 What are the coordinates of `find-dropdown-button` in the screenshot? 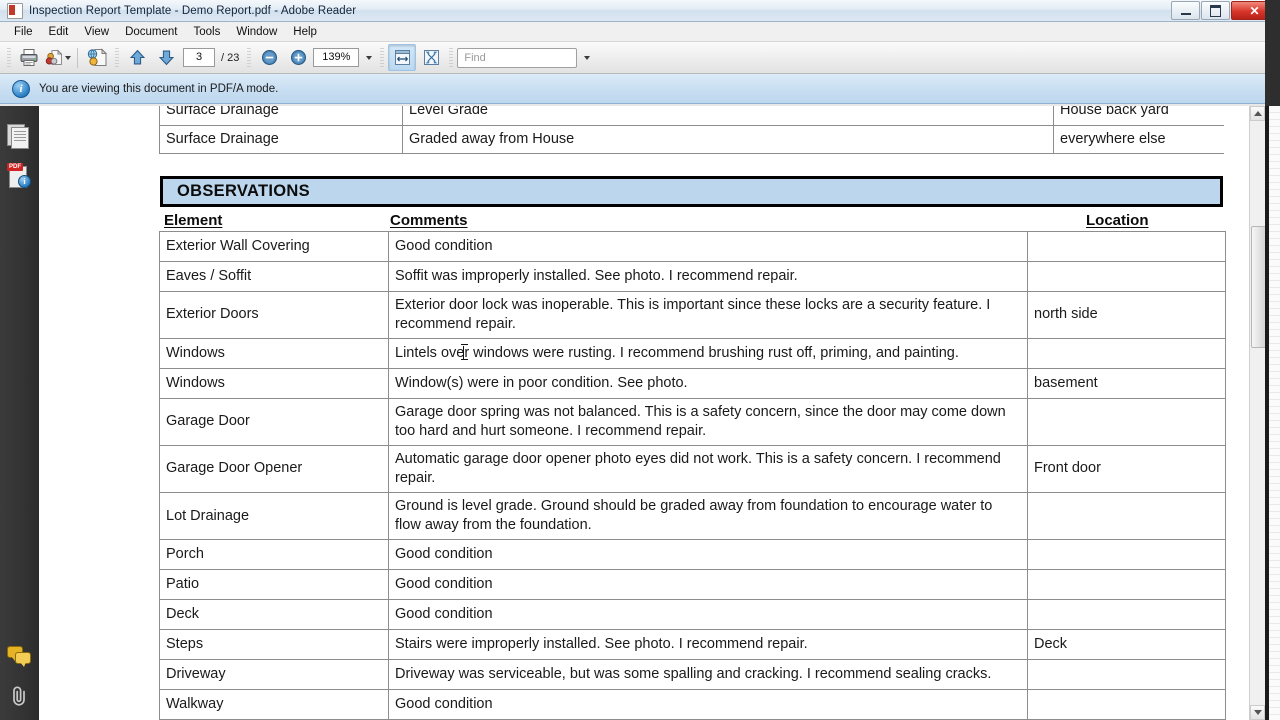 It's located at (586, 57).